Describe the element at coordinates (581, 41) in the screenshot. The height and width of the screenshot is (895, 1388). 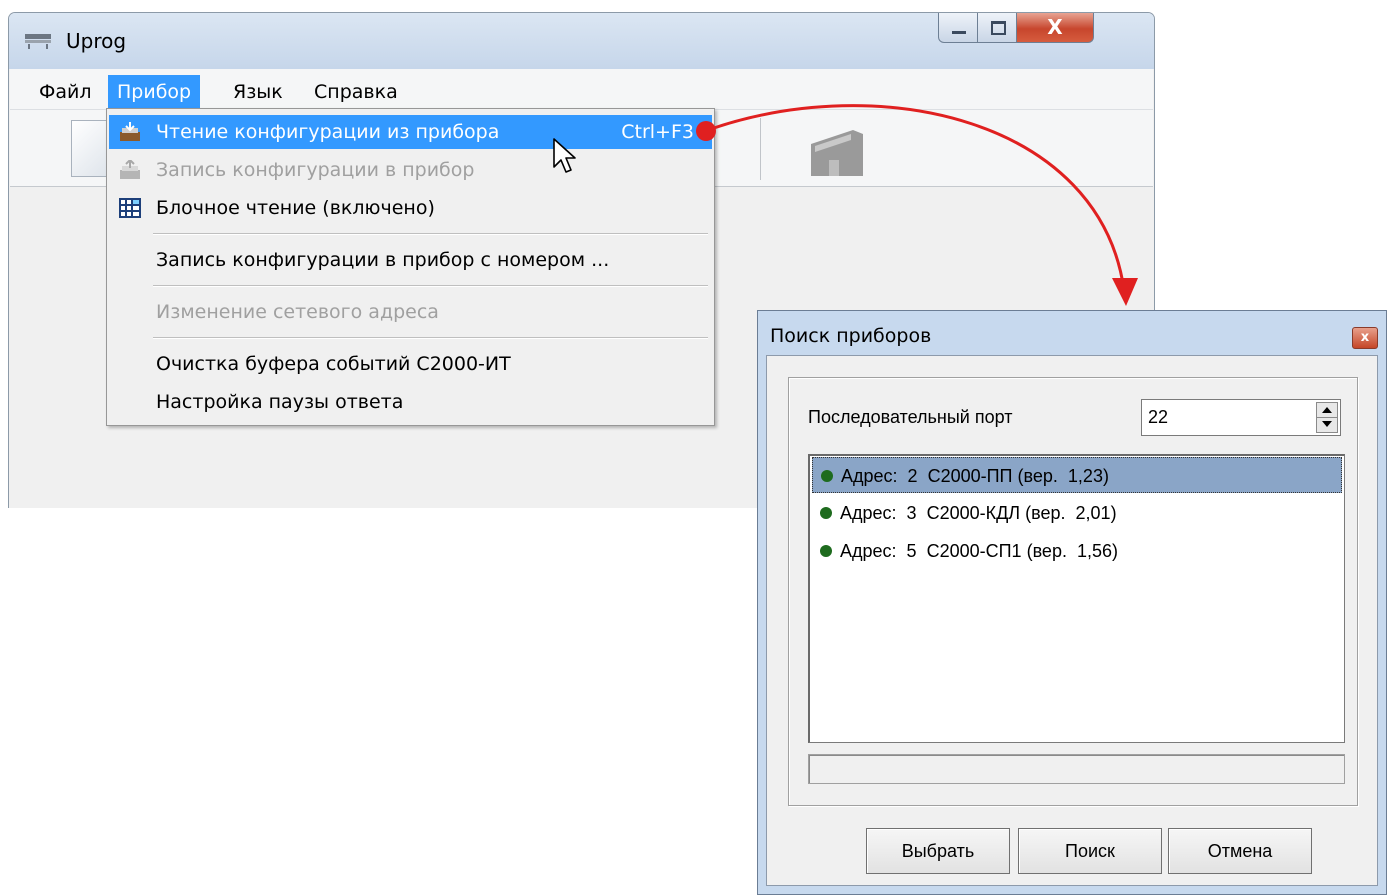
I see `title-bar: Uprog X` at that location.